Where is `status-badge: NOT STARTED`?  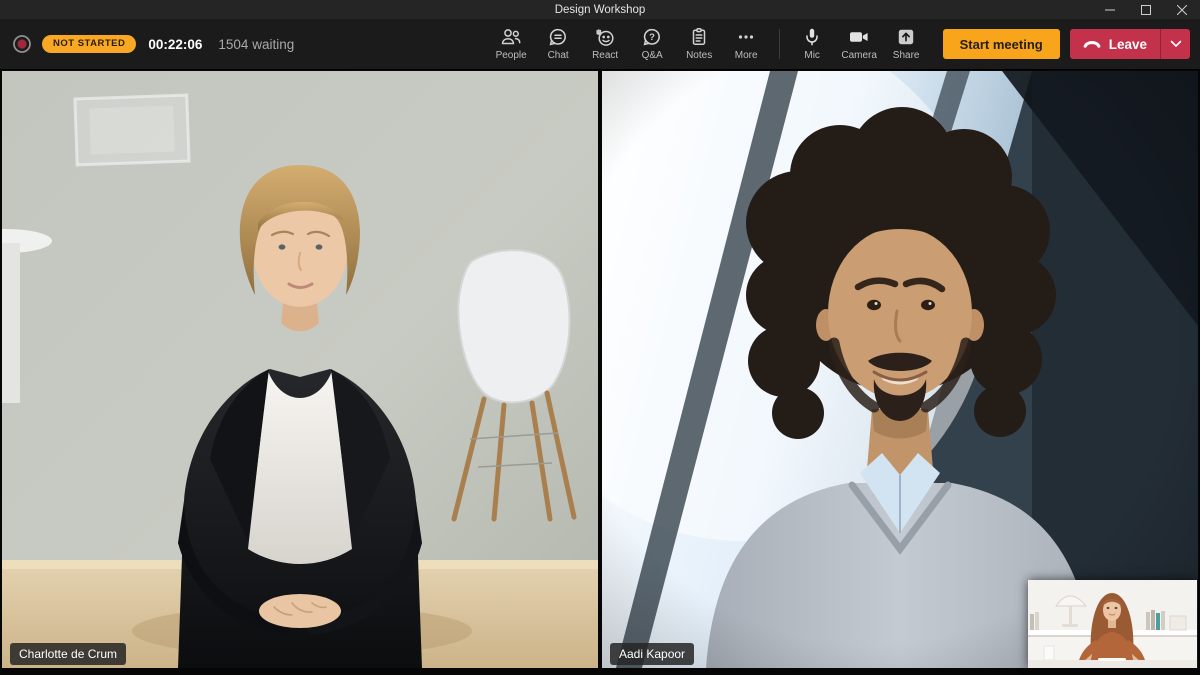 status-badge: NOT STARTED is located at coordinates (89, 44).